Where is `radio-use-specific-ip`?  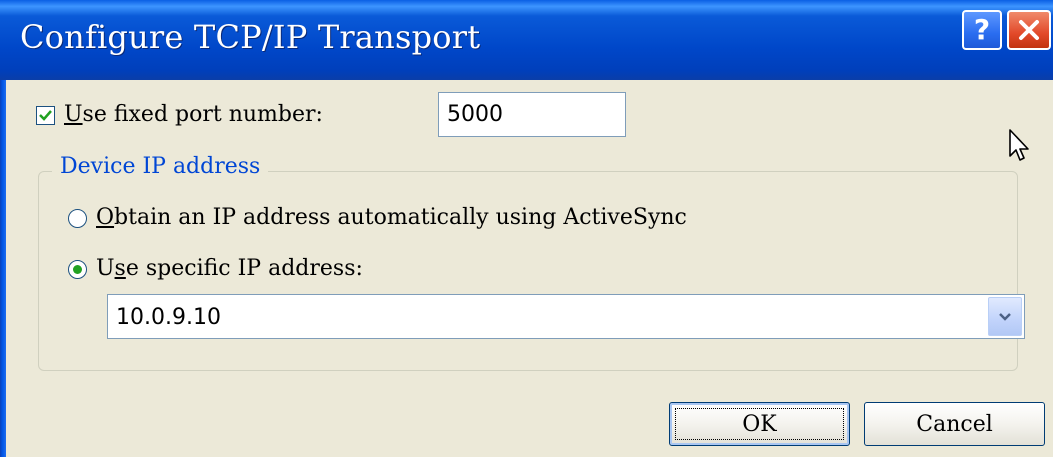
radio-use-specific-ip is located at coordinates (77, 269).